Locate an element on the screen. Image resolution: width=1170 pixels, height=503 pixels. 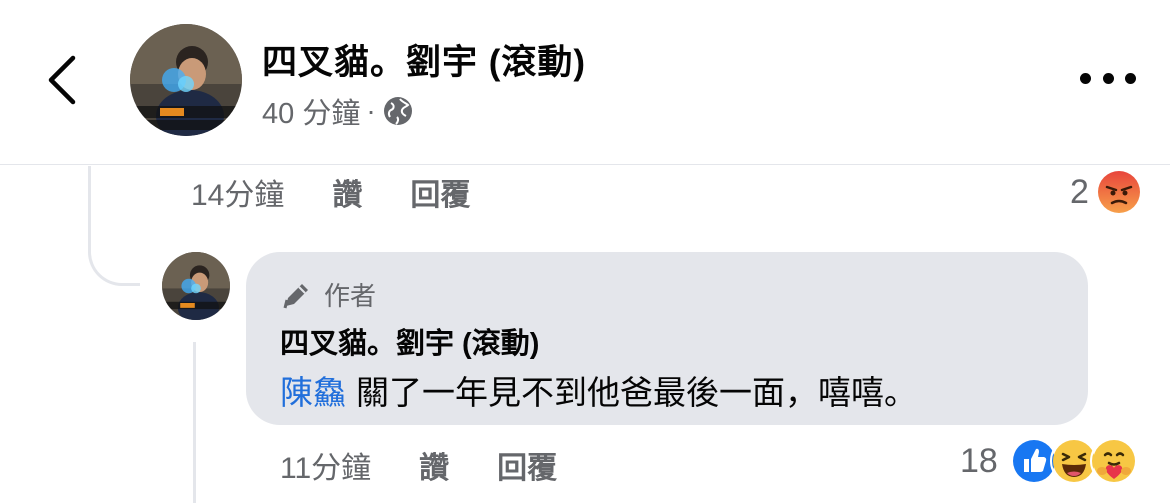
reply-author-name: 四叉貓。劉宇 (滾動) is located at coordinates (409, 341).